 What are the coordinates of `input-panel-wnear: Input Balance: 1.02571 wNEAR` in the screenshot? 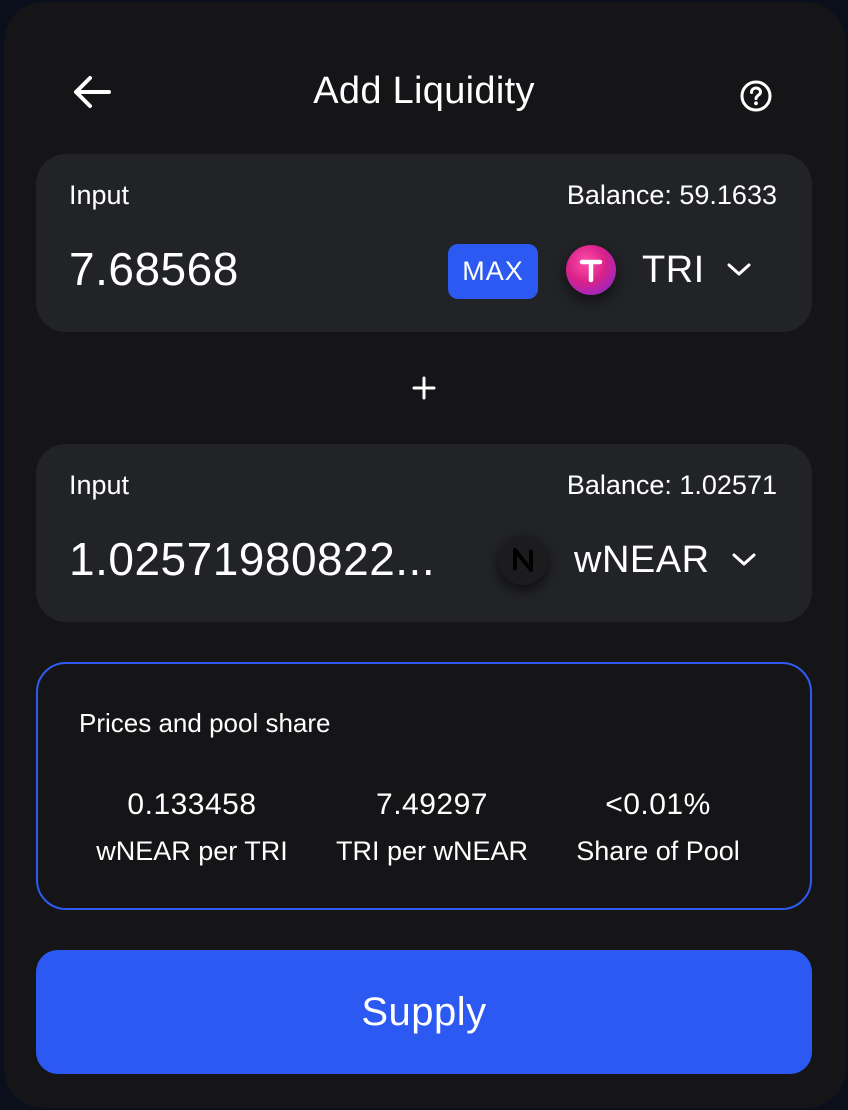 It's located at (424, 533).